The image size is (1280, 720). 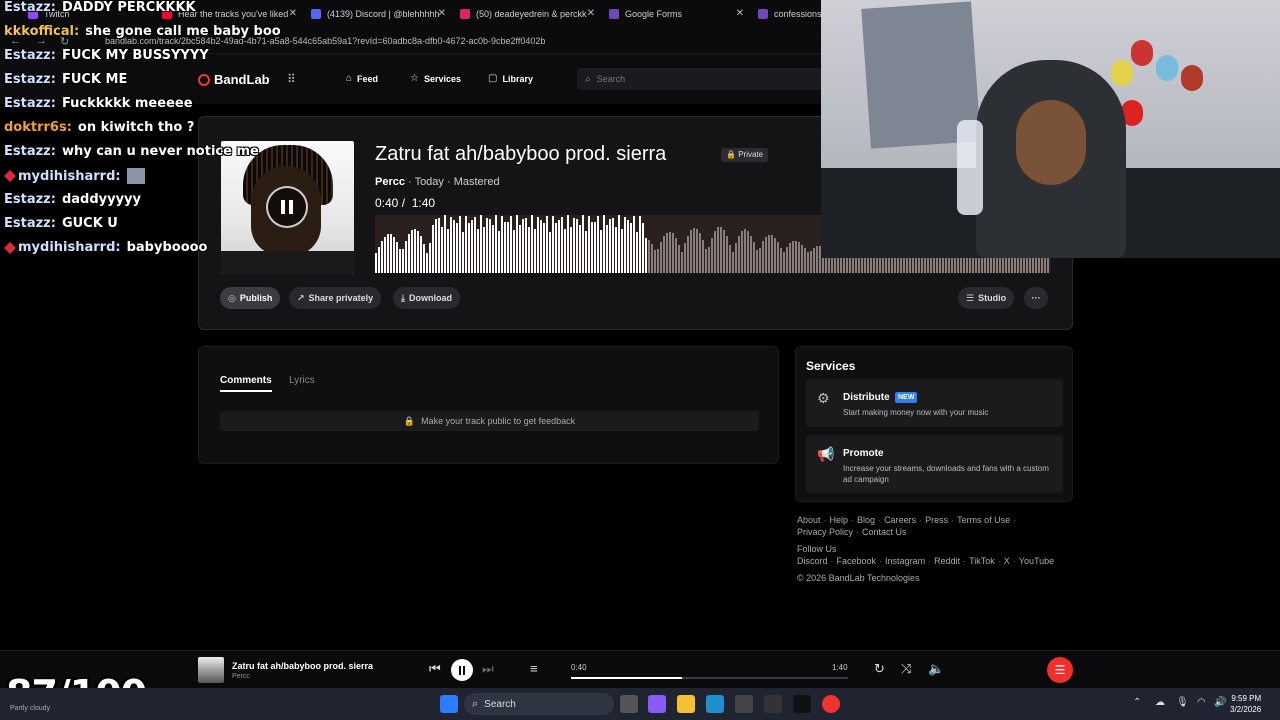 What do you see at coordinates (900, 520) in the screenshot?
I see `footer-link: Careers` at bounding box center [900, 520].